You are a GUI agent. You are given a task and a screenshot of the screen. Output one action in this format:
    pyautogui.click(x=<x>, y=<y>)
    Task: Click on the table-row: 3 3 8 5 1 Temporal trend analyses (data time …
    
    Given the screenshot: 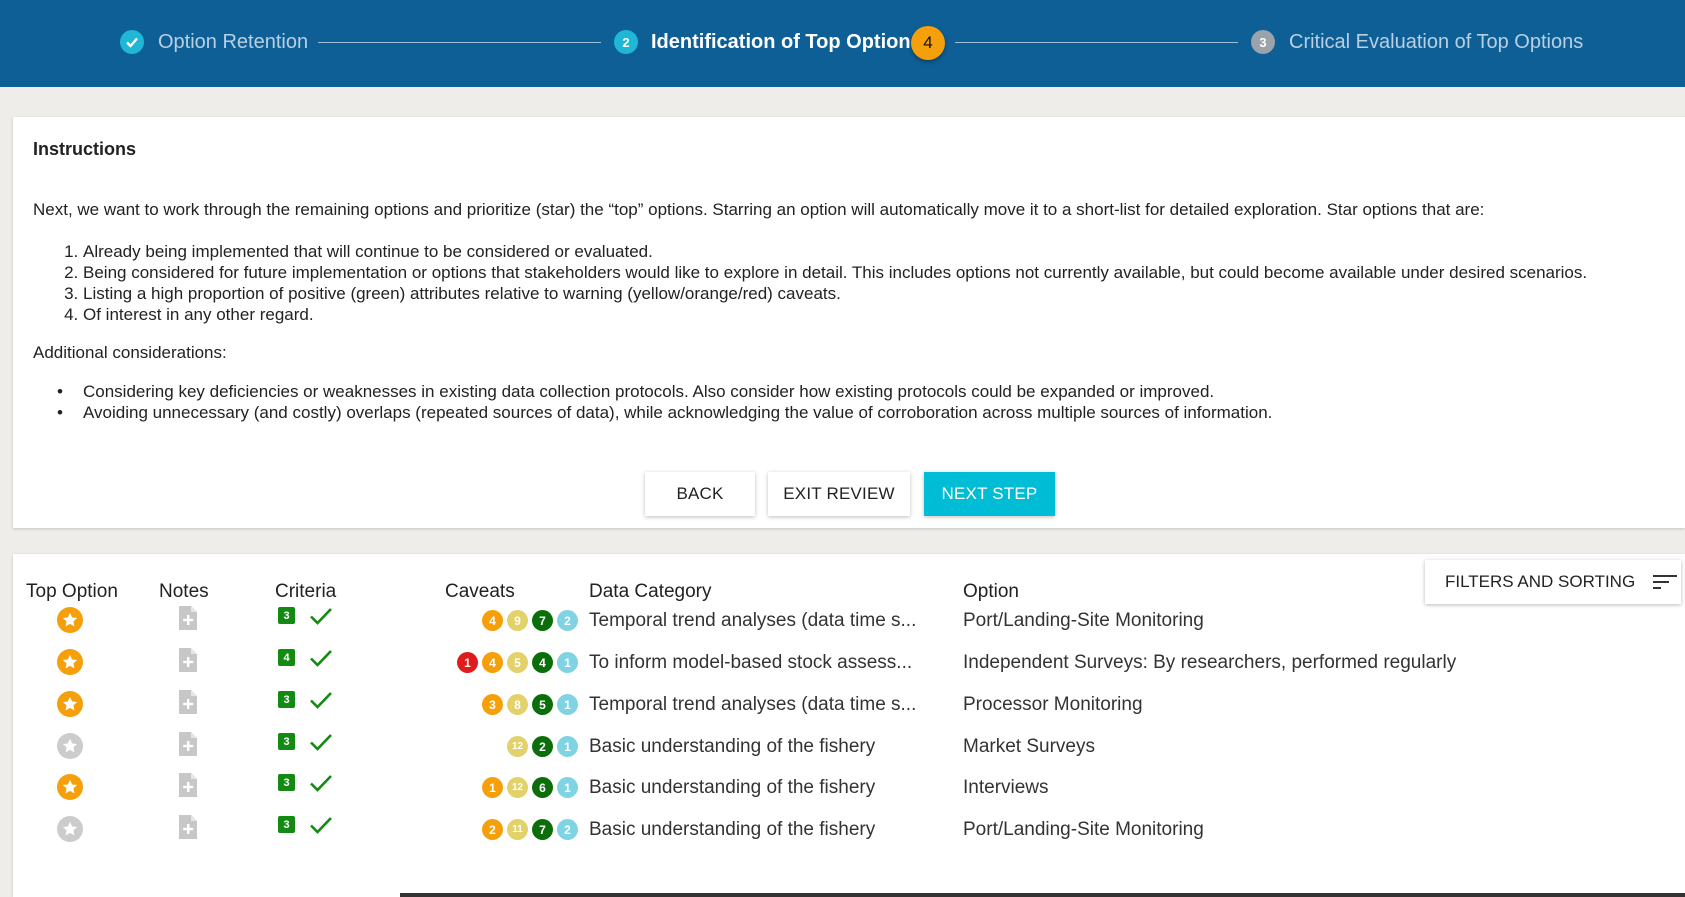 What is the action you would take?
    pyautogui.click(x=849, y=704)
    